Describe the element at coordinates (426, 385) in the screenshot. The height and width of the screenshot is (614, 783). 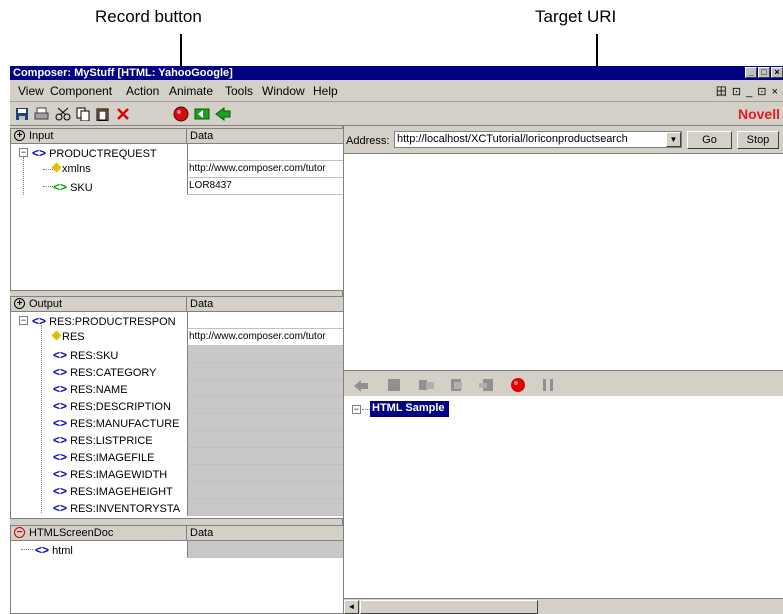
I see `step-icon` at that location.